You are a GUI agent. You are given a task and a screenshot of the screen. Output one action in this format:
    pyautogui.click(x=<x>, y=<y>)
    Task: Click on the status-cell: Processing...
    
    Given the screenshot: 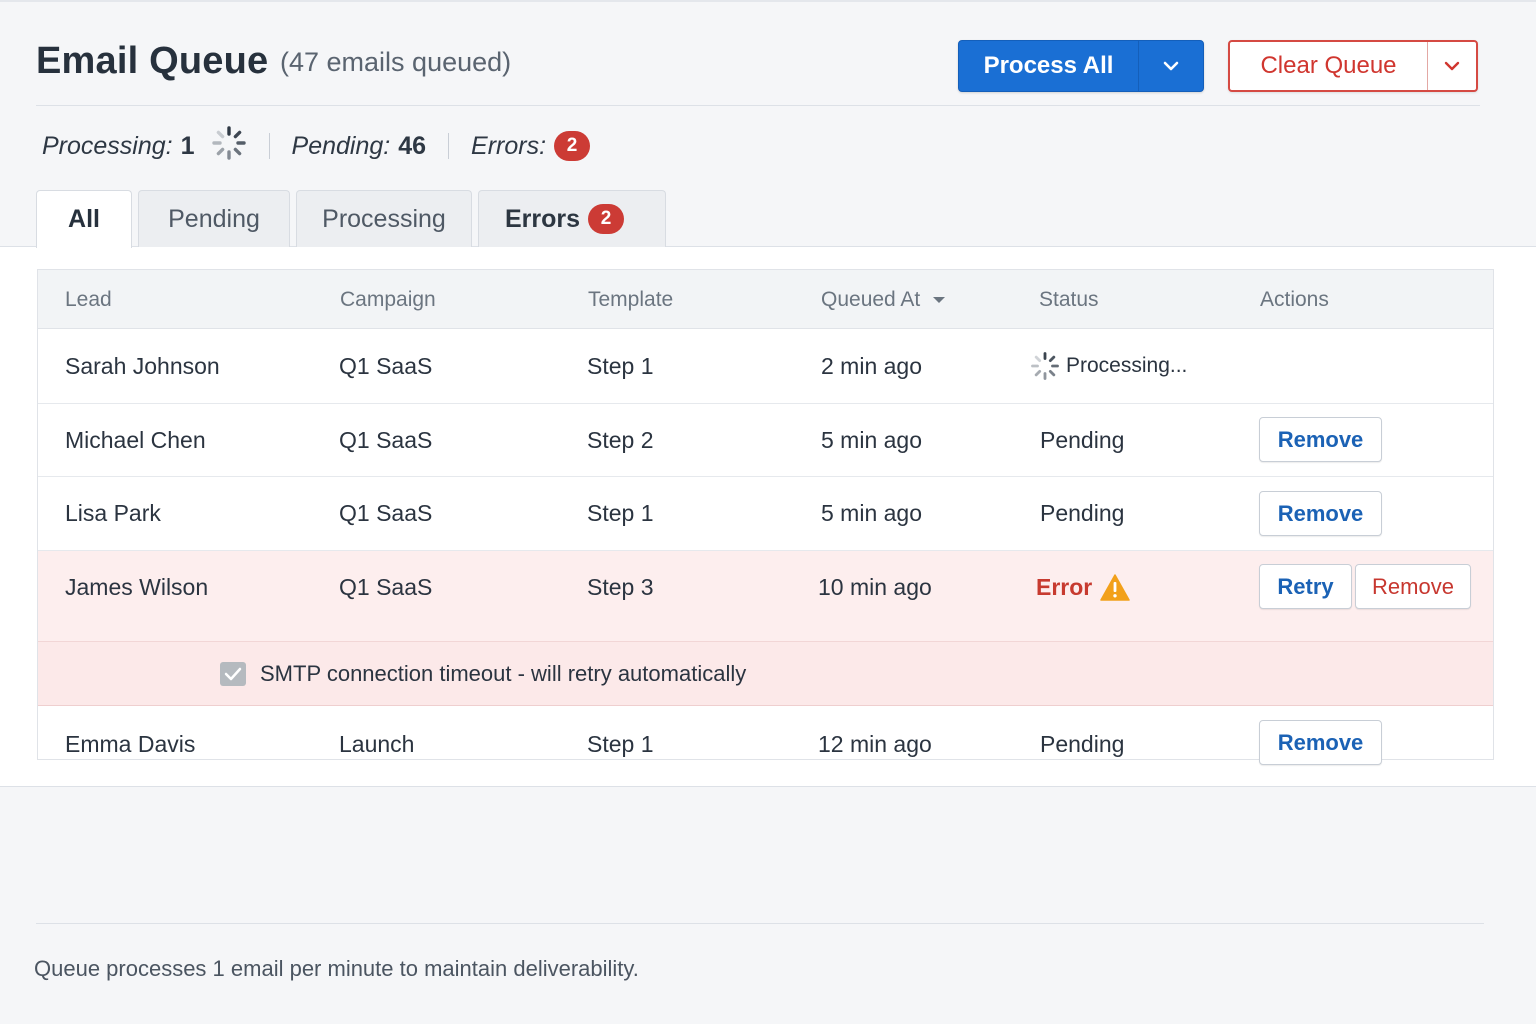 What is the action you would take?
    pyautogui.click(x=1108, y=366)
    